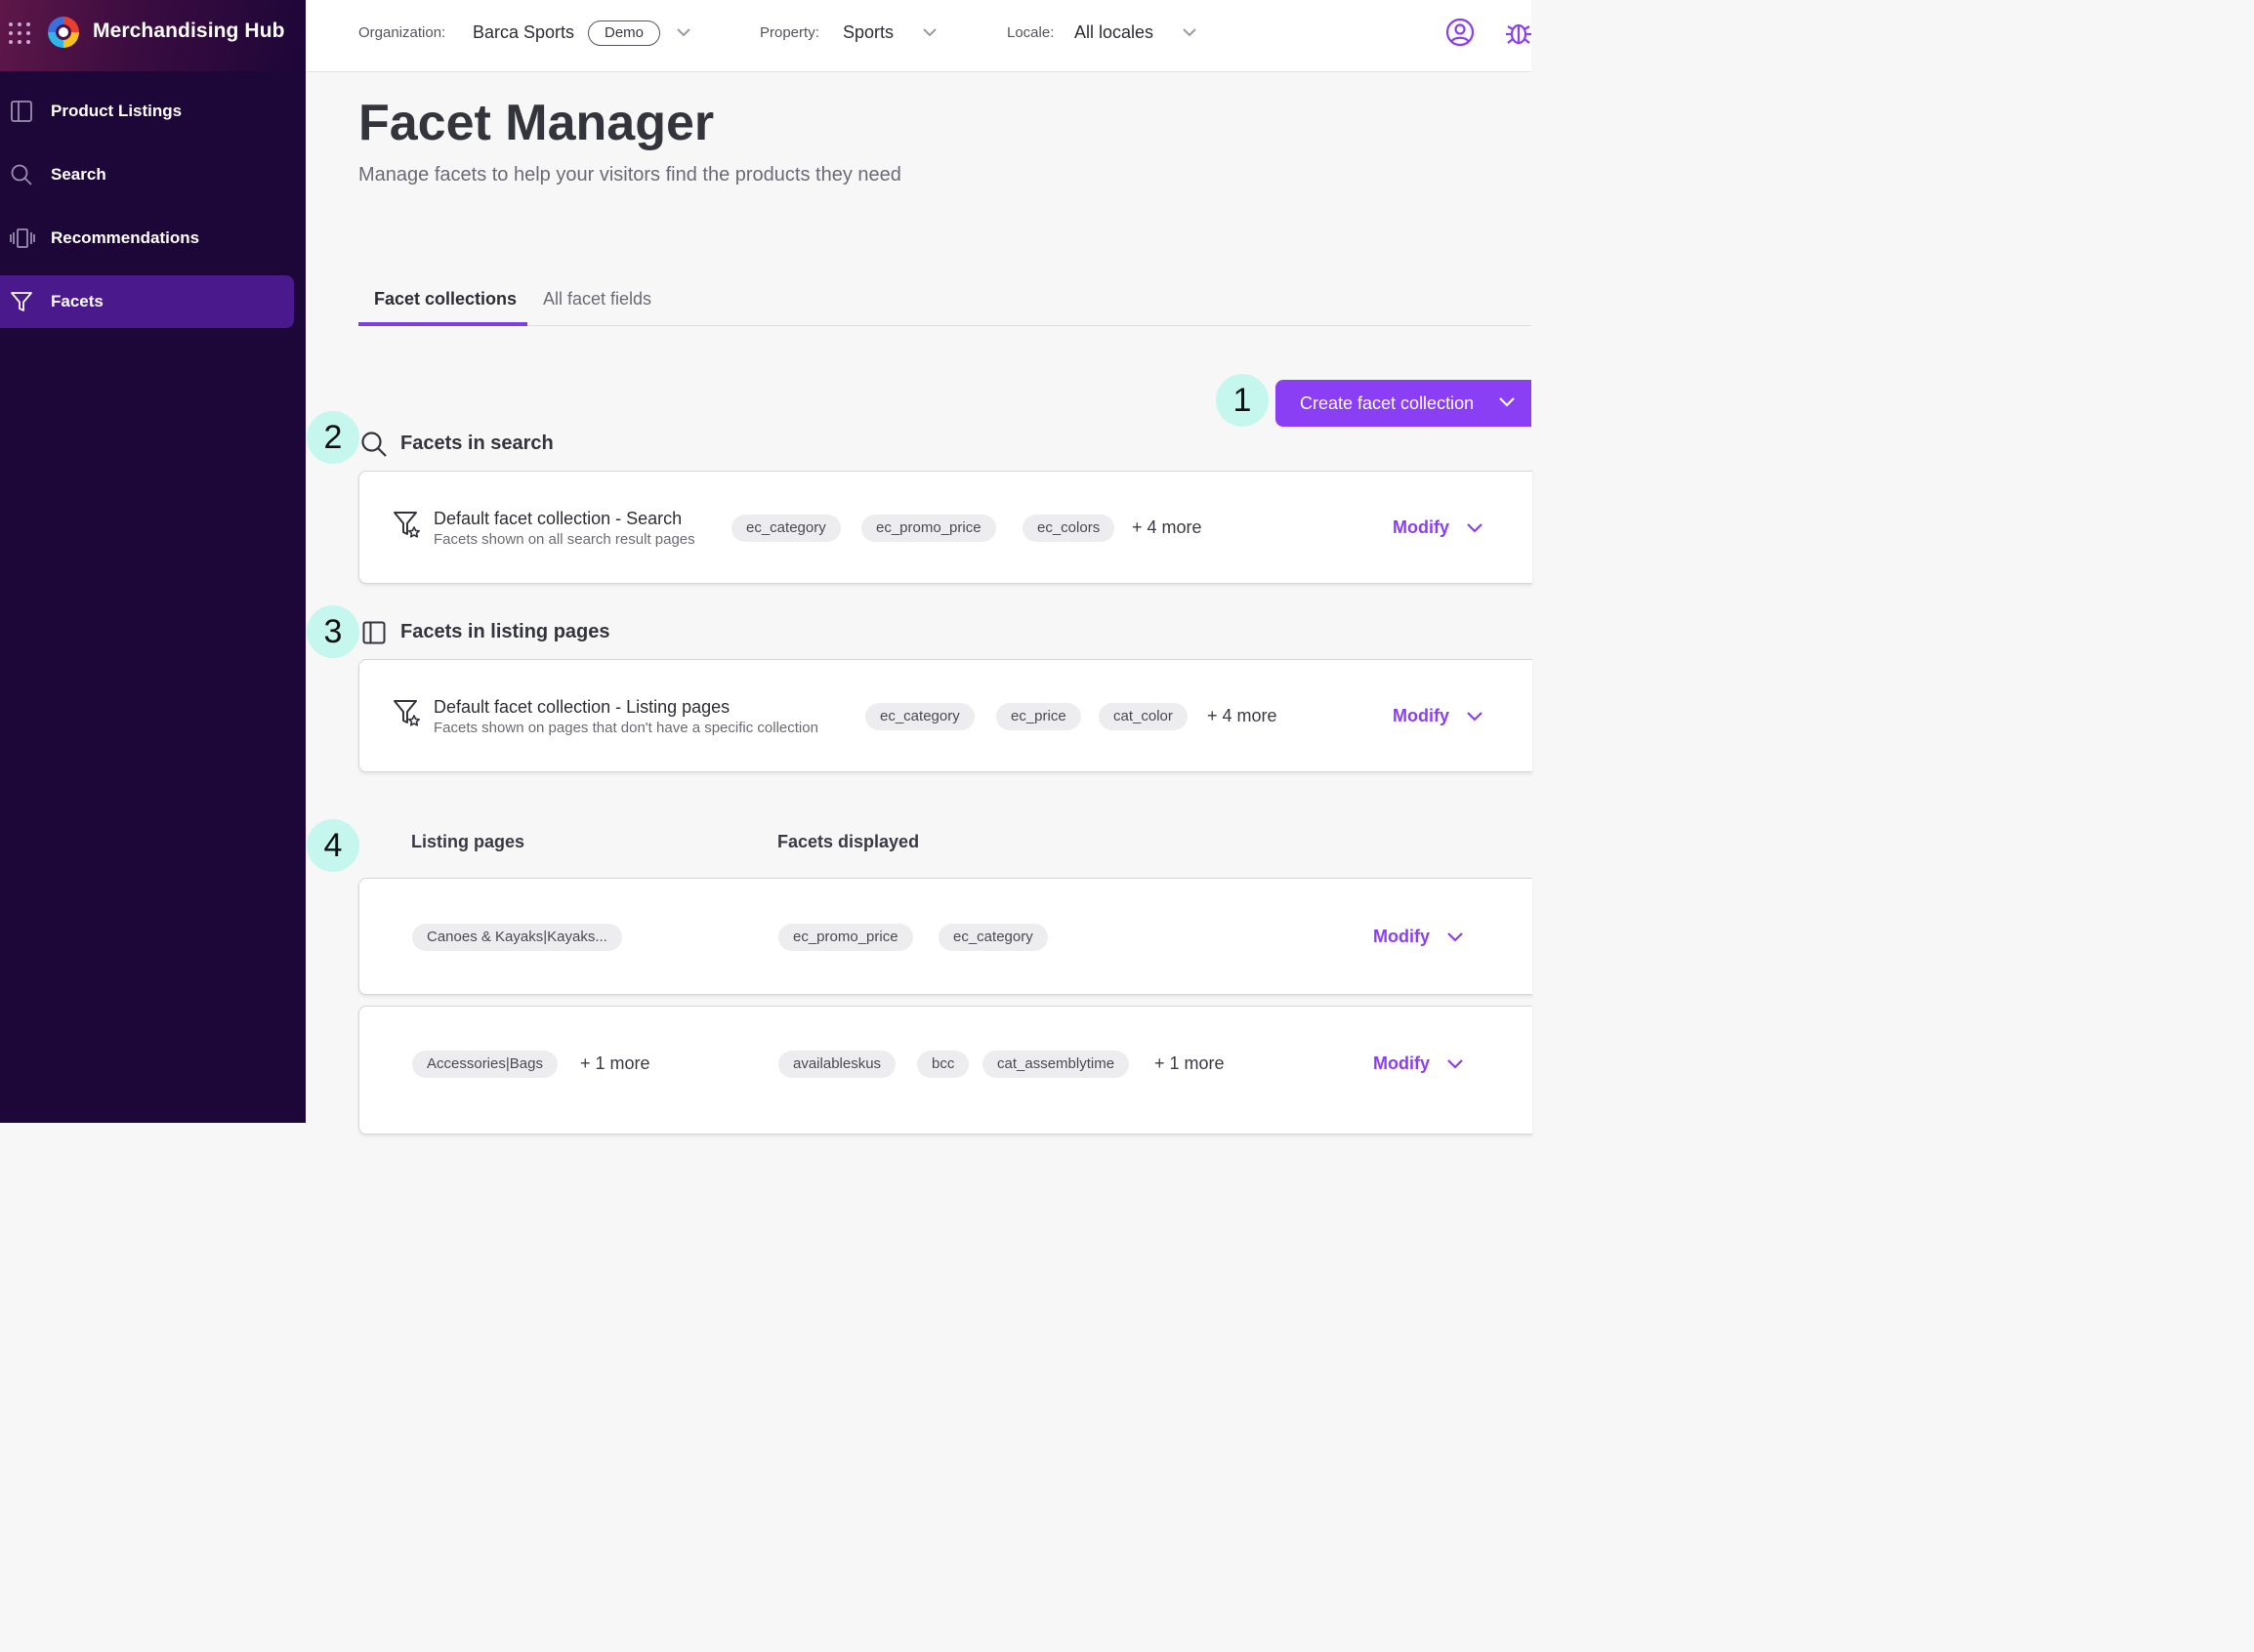 Image resolution: width=2254 pixels, height=1652 pixels. I want to click on bug-report-icon, so click(1518, 32).